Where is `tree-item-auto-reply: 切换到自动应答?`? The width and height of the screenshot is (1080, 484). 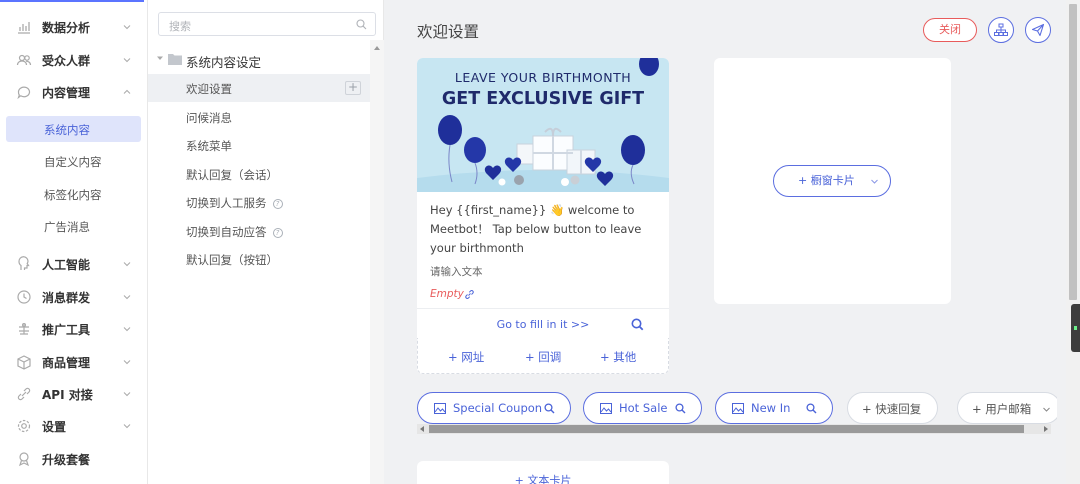 tree-item-auto-reply: 切换到自动应答? is located at coordinates (259, 231).